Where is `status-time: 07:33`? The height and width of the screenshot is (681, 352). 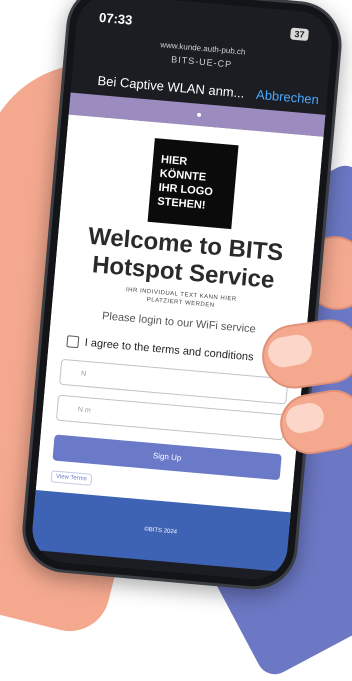 status-time: 07:33 is located at coordinates (115, 18).